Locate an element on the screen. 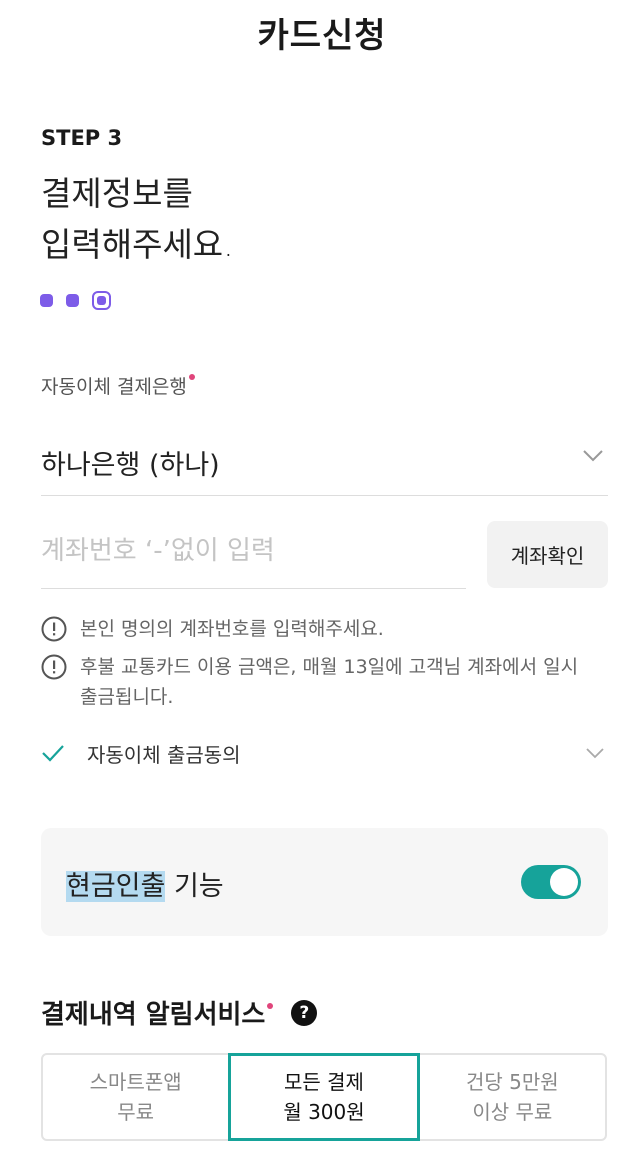 The image size is (644, 1171). option-all-payments: 모든 결제 월 300원 is located at coordinates (324, 1097).